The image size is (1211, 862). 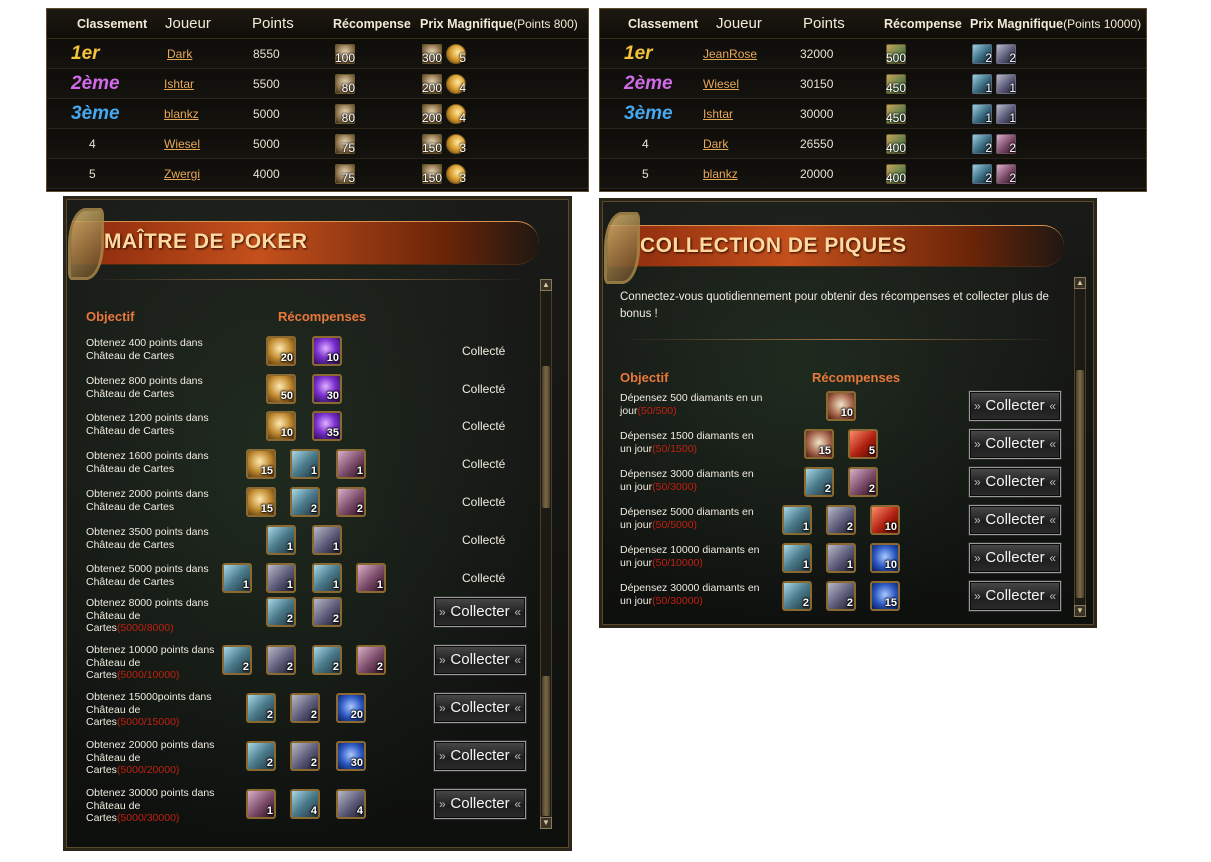 I want to click on reward-count: 4, so click(x=359, y=811).